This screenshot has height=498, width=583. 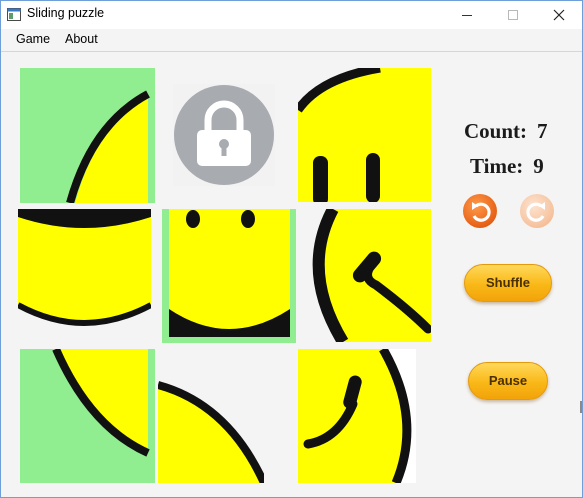 I want to click on minimize-icon, so click(x=467, y=15).